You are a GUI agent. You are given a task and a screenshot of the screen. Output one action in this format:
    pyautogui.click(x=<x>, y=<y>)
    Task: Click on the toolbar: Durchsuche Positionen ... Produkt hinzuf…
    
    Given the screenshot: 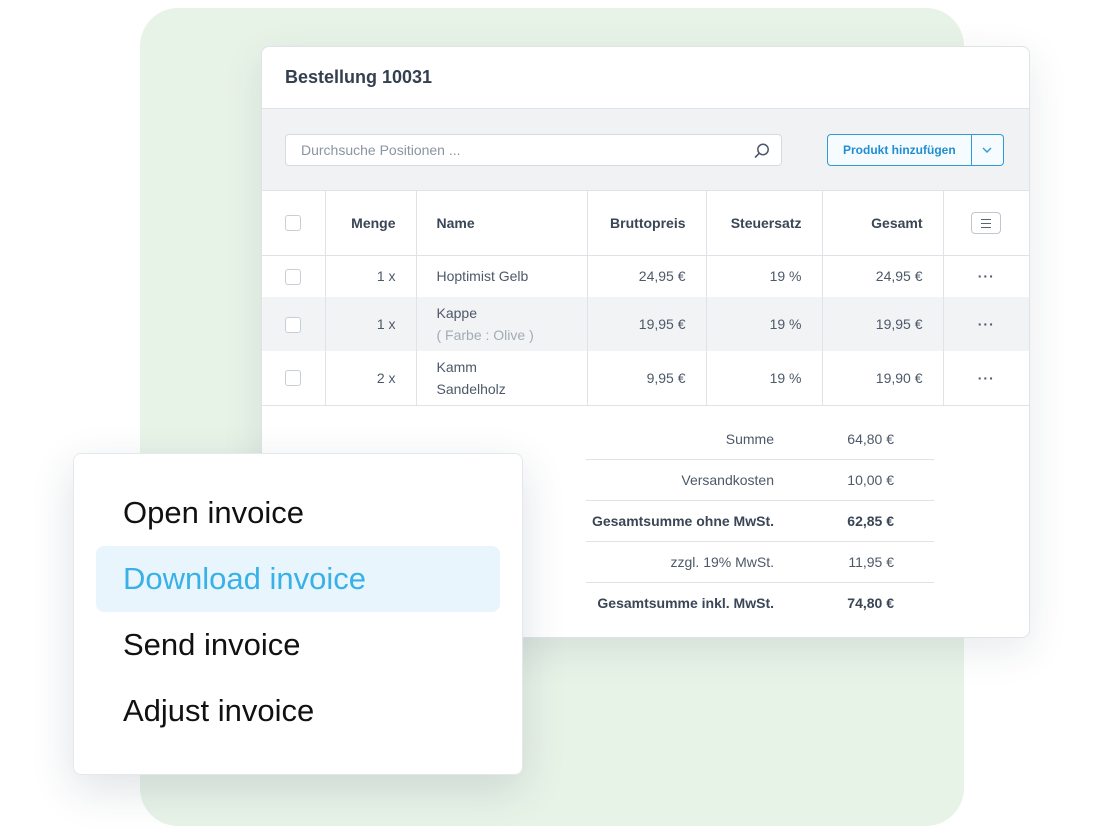 What is the action you would take?
    pyautogui.click(x=645, y=150)
    